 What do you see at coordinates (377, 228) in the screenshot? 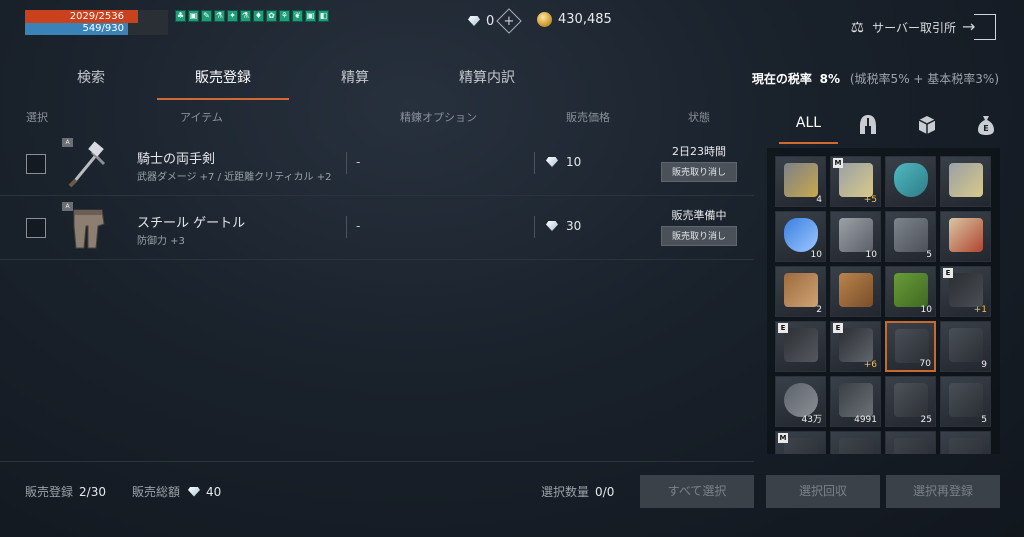
I see `listing-row: A スチール ゲートル 防御力 +3 - 30 販売準備中 販売取り消し` at bounding box center [377, 228].